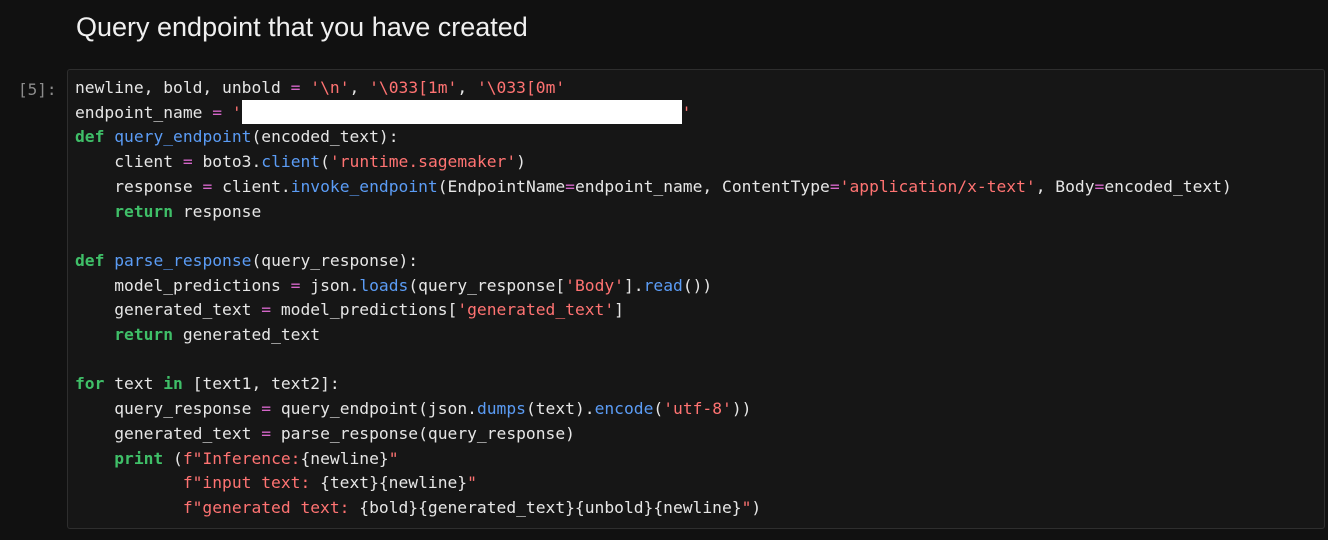  I want to click on code-line-8: def parse_response(query_response):, so click(247, 260).